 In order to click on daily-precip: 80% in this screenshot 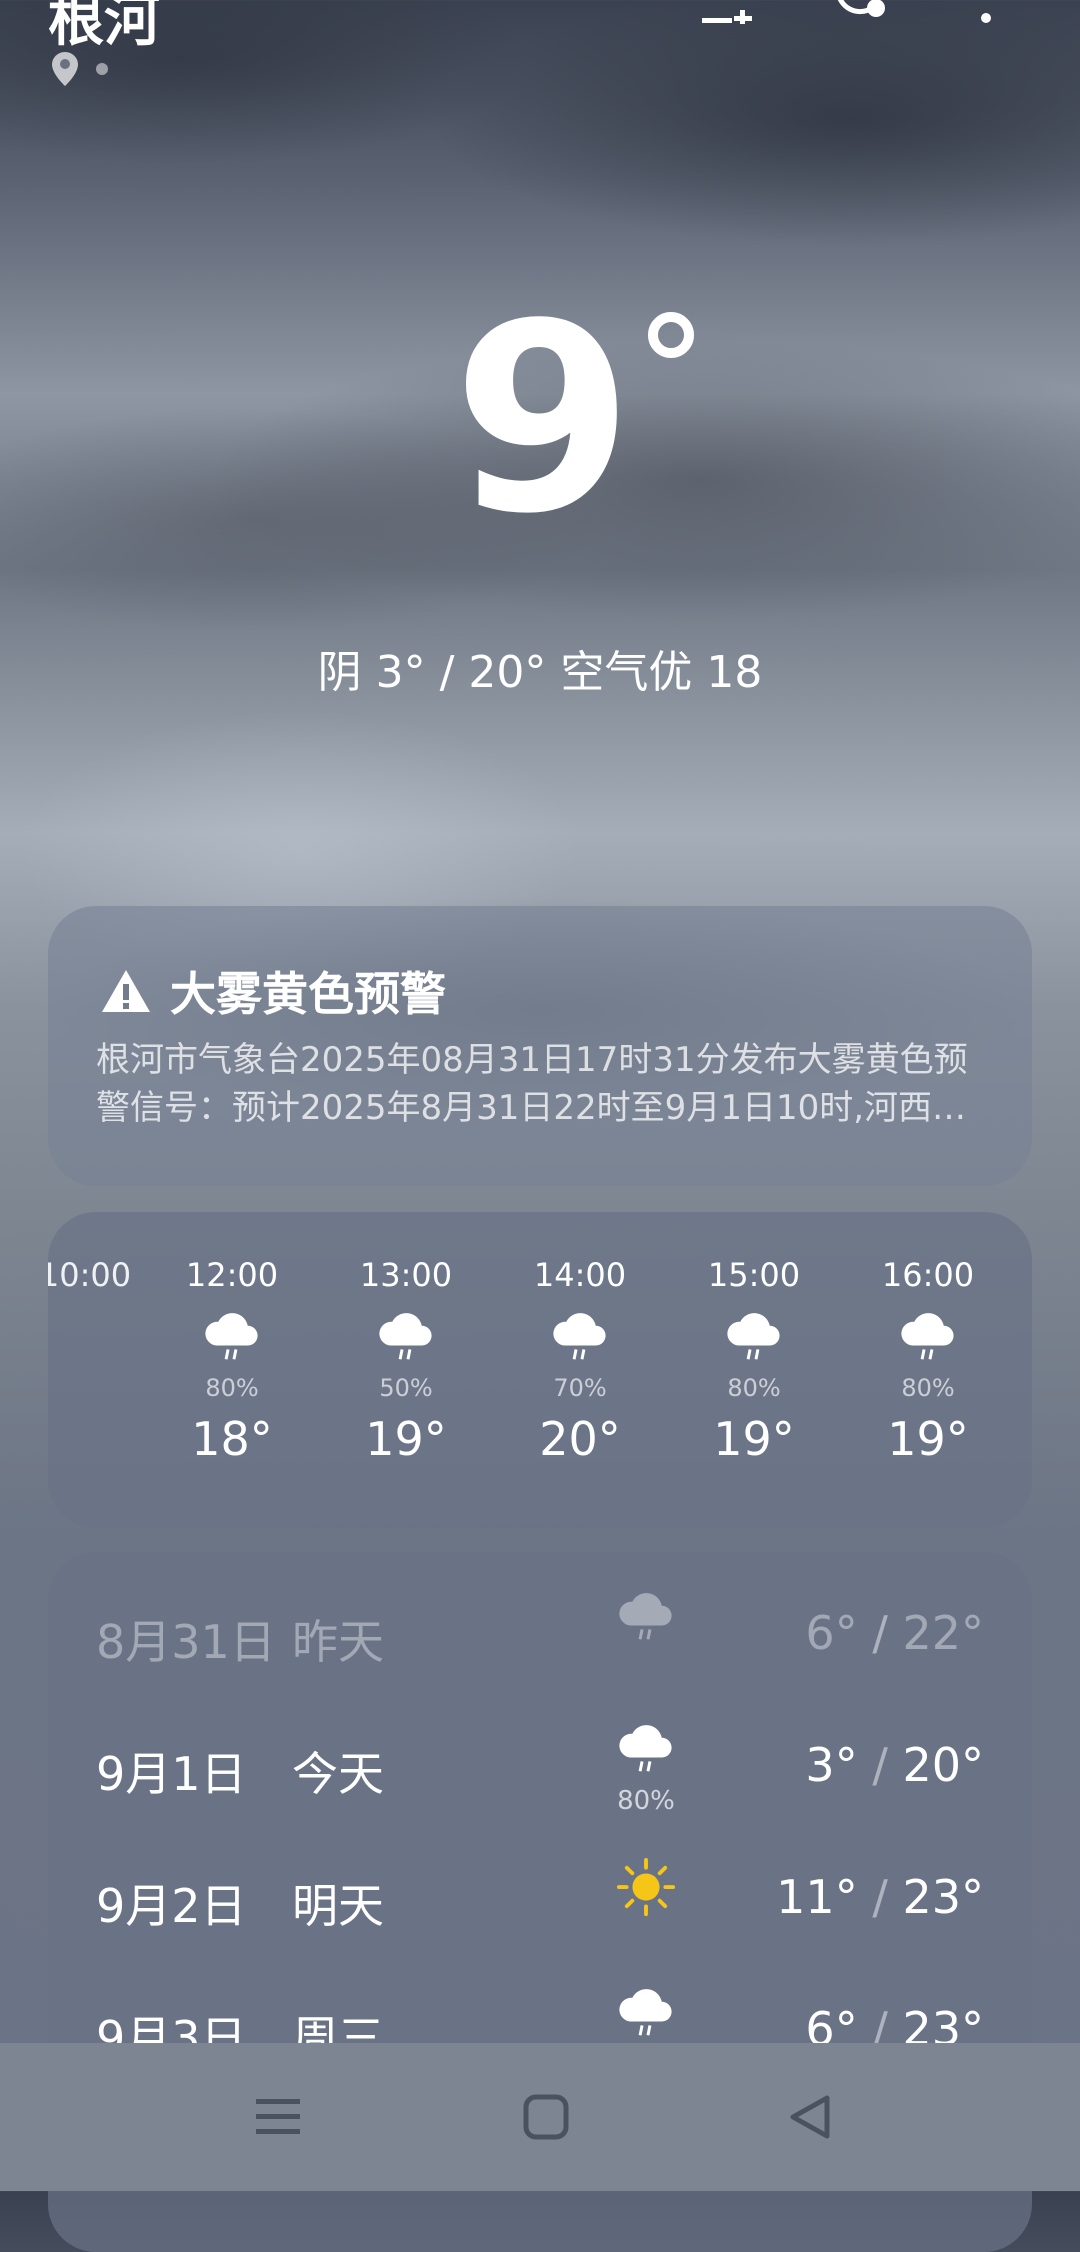, I will do `click(646, 1801)`.